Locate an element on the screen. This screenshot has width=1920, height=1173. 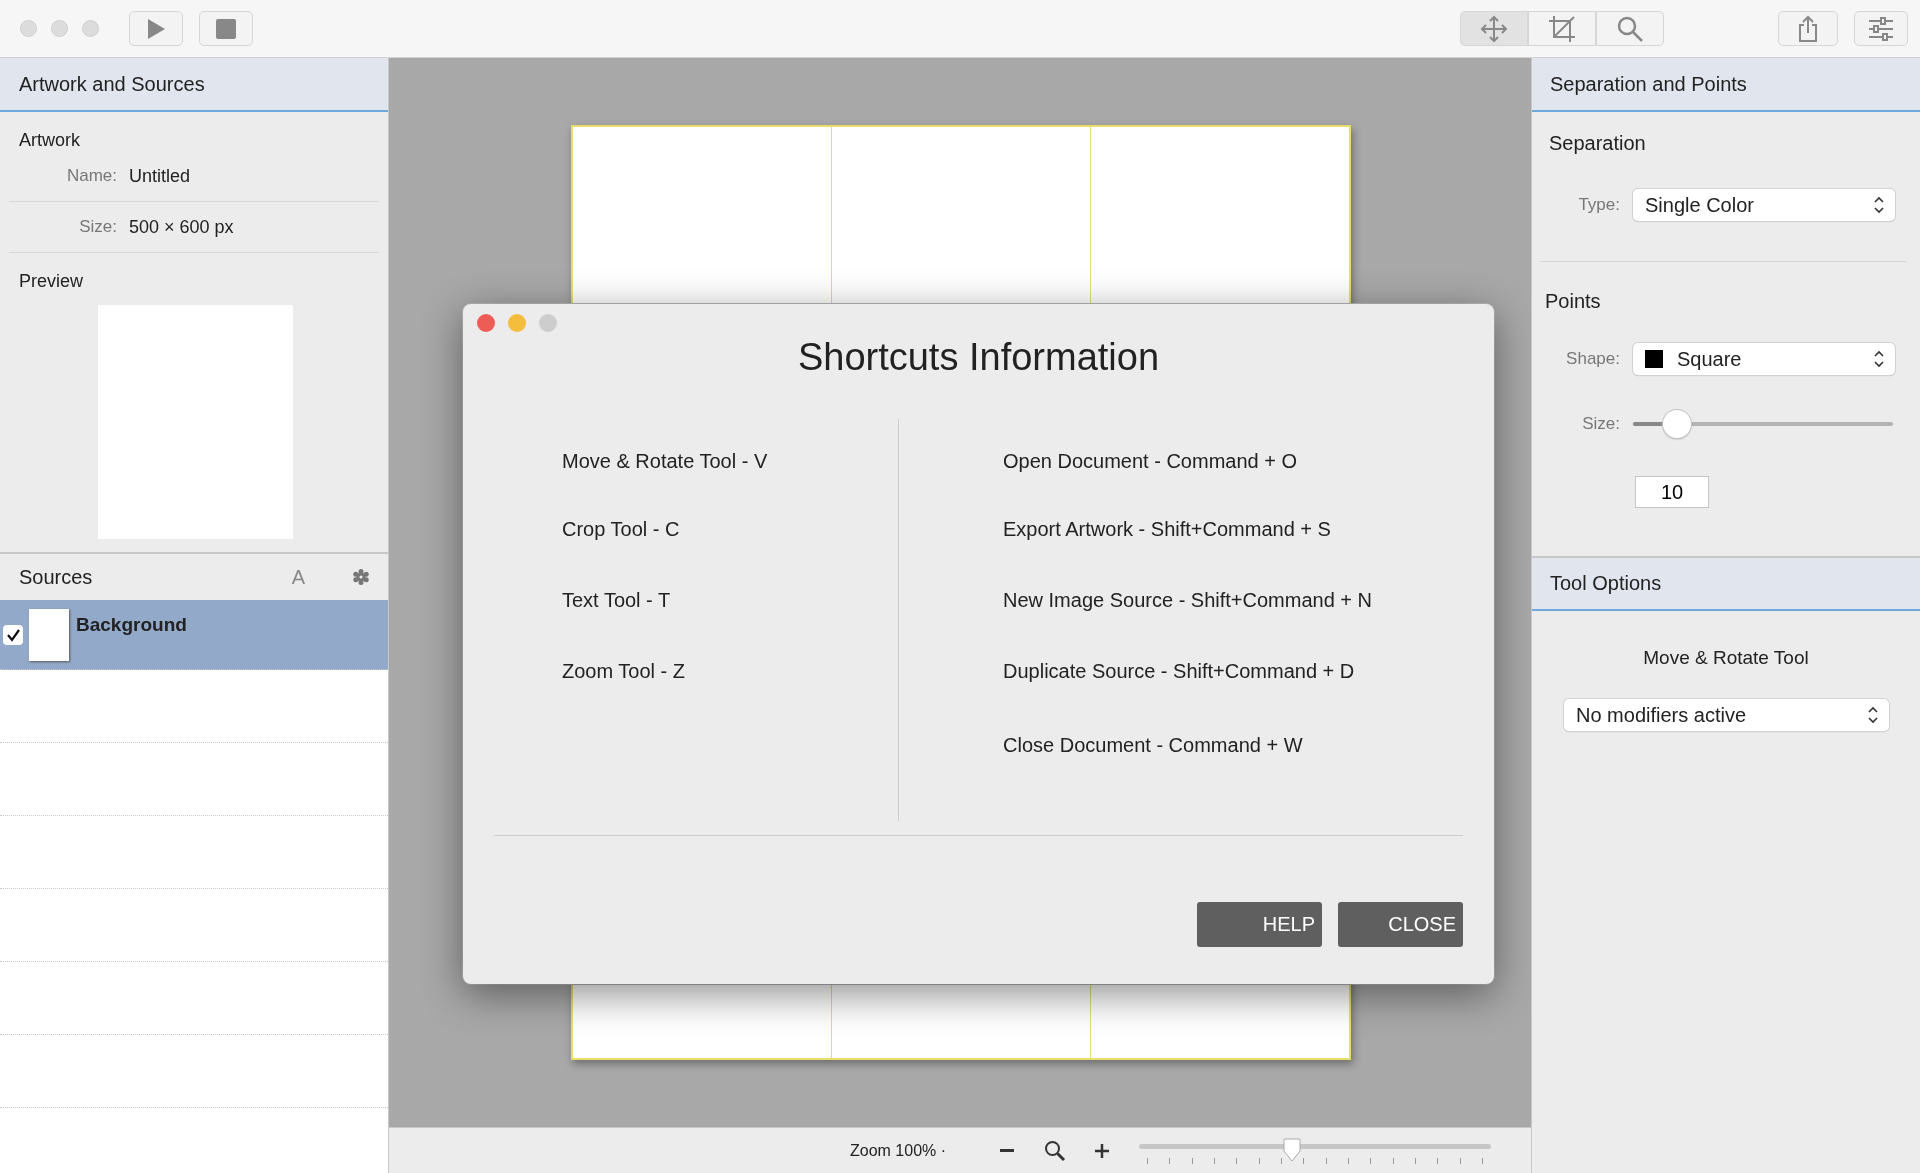
help-button: HELP is located at coordinates (1259, 924).